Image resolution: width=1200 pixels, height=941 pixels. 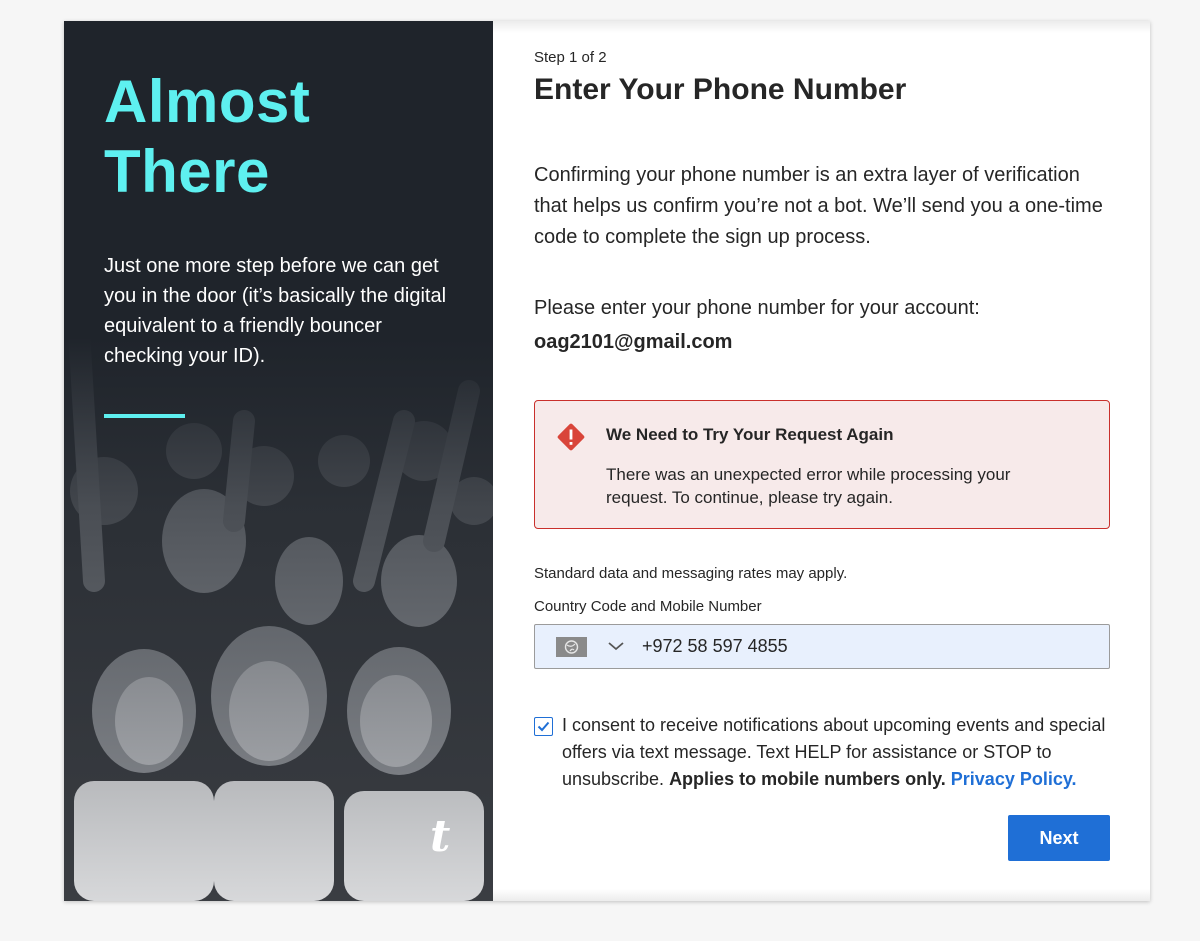 What do you see at coordinates (648, 606) in the screenshot?
I see `phone-field-label: Country Code and Mobile Number` at bounding box center [648, 606].